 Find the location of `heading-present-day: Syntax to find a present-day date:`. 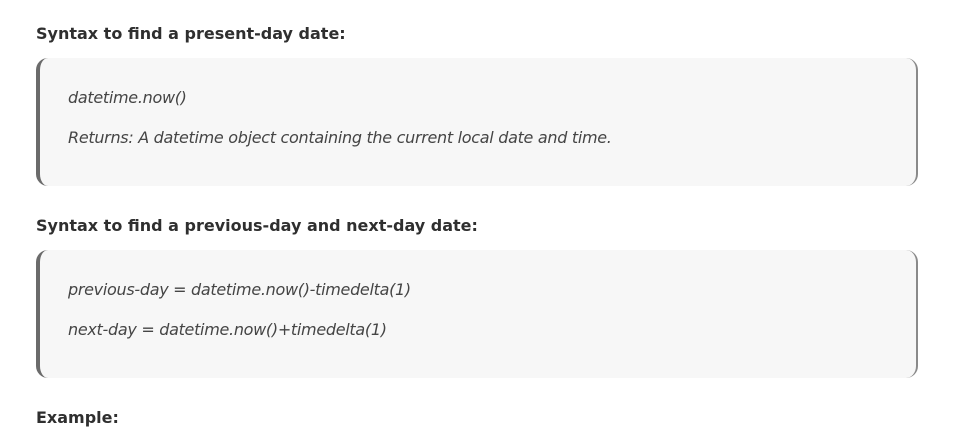

heading-present-day: Syntax to find a present-day date: is located at coordinates (191, 33).